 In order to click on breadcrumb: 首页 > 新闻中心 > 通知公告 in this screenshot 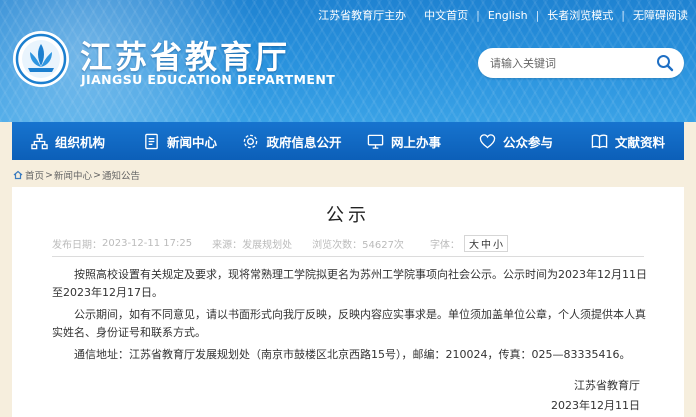, I will do `click(76, 175)`.